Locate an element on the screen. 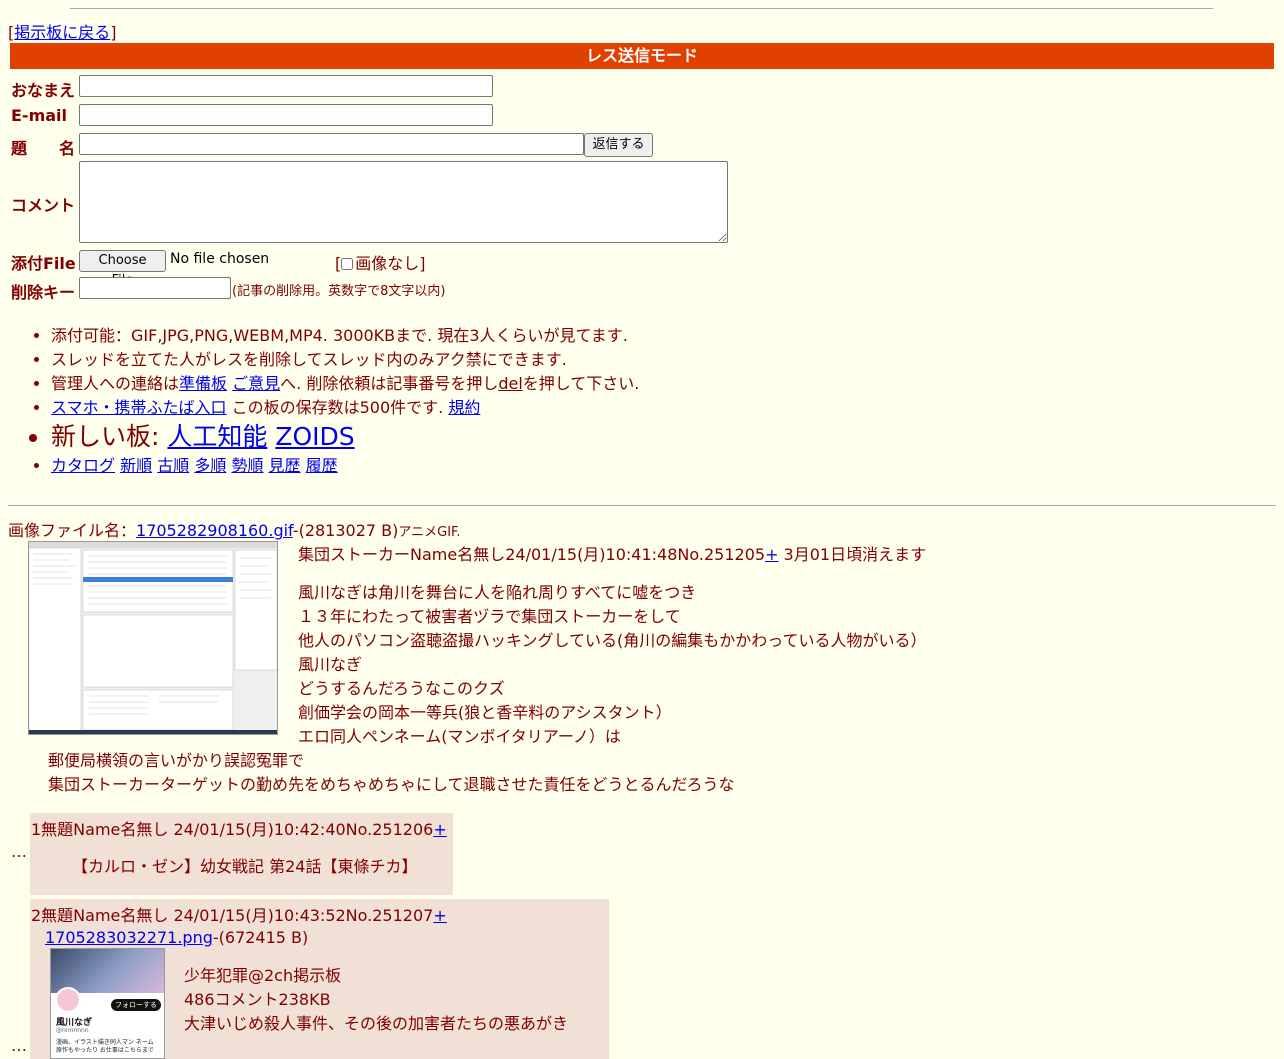 This screenshot has width=1284, height=1059. feedback-link: ご意見 is located at coordinates (256, 383).